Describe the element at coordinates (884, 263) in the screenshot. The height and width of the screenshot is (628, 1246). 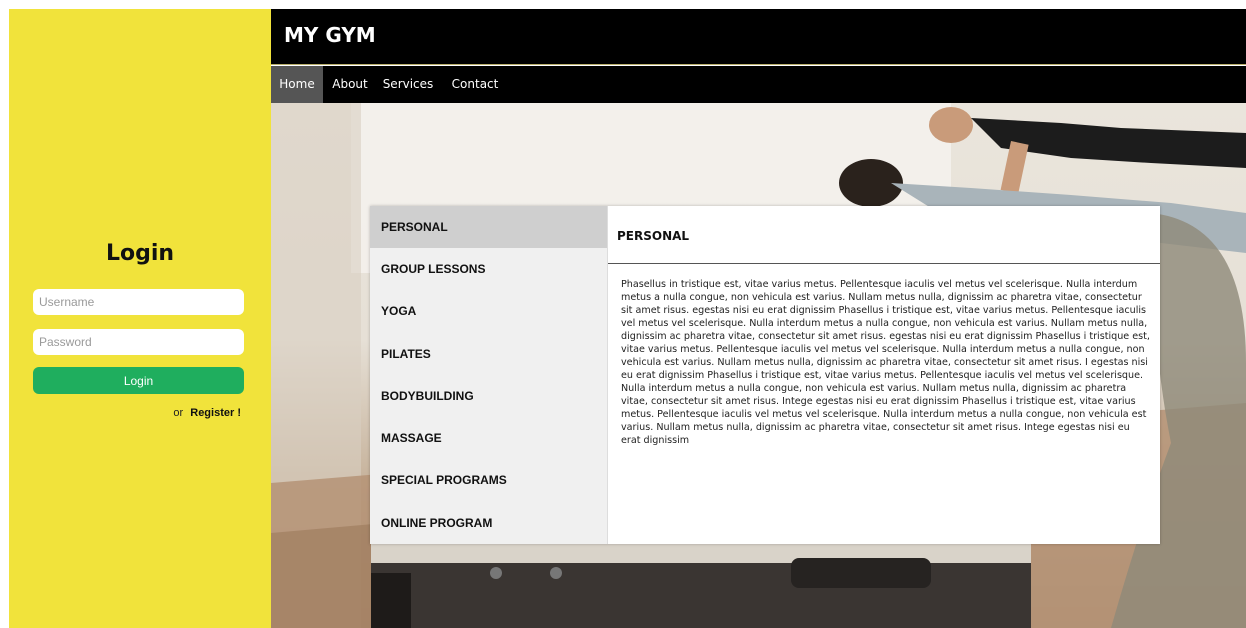
I see `content-divider` at that location.